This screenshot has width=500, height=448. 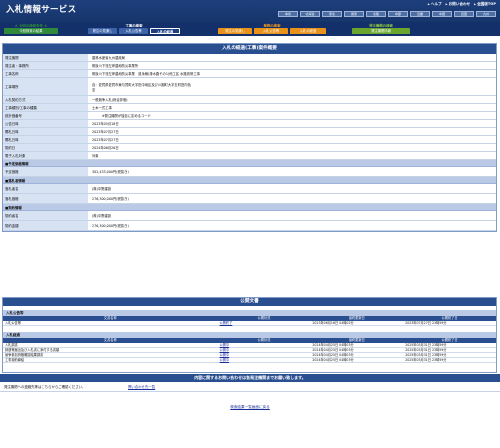 I want to click on summary-row: 工事名称 筑後川下流左岸農地防災事業 道永線(排水路その1)他工区 水路改修工事, so click(x=249, y=74).